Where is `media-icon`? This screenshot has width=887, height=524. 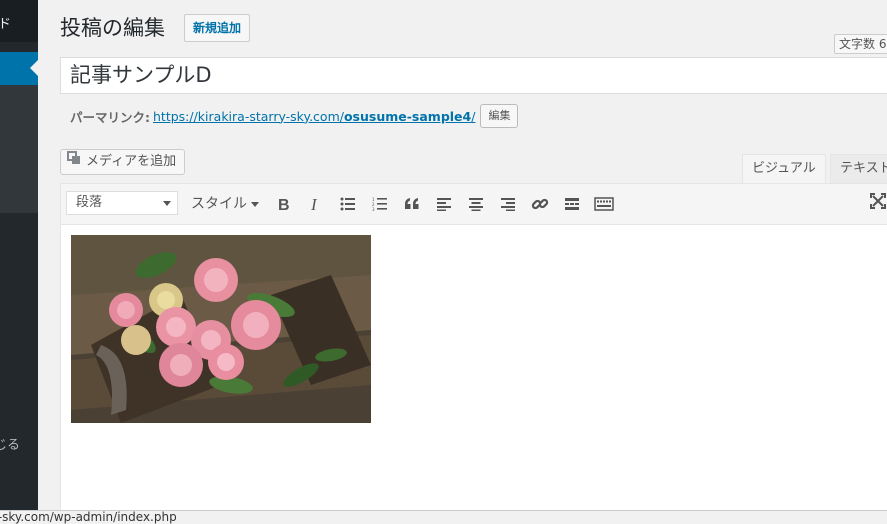
media-icon is located at coordinates (74, 162).